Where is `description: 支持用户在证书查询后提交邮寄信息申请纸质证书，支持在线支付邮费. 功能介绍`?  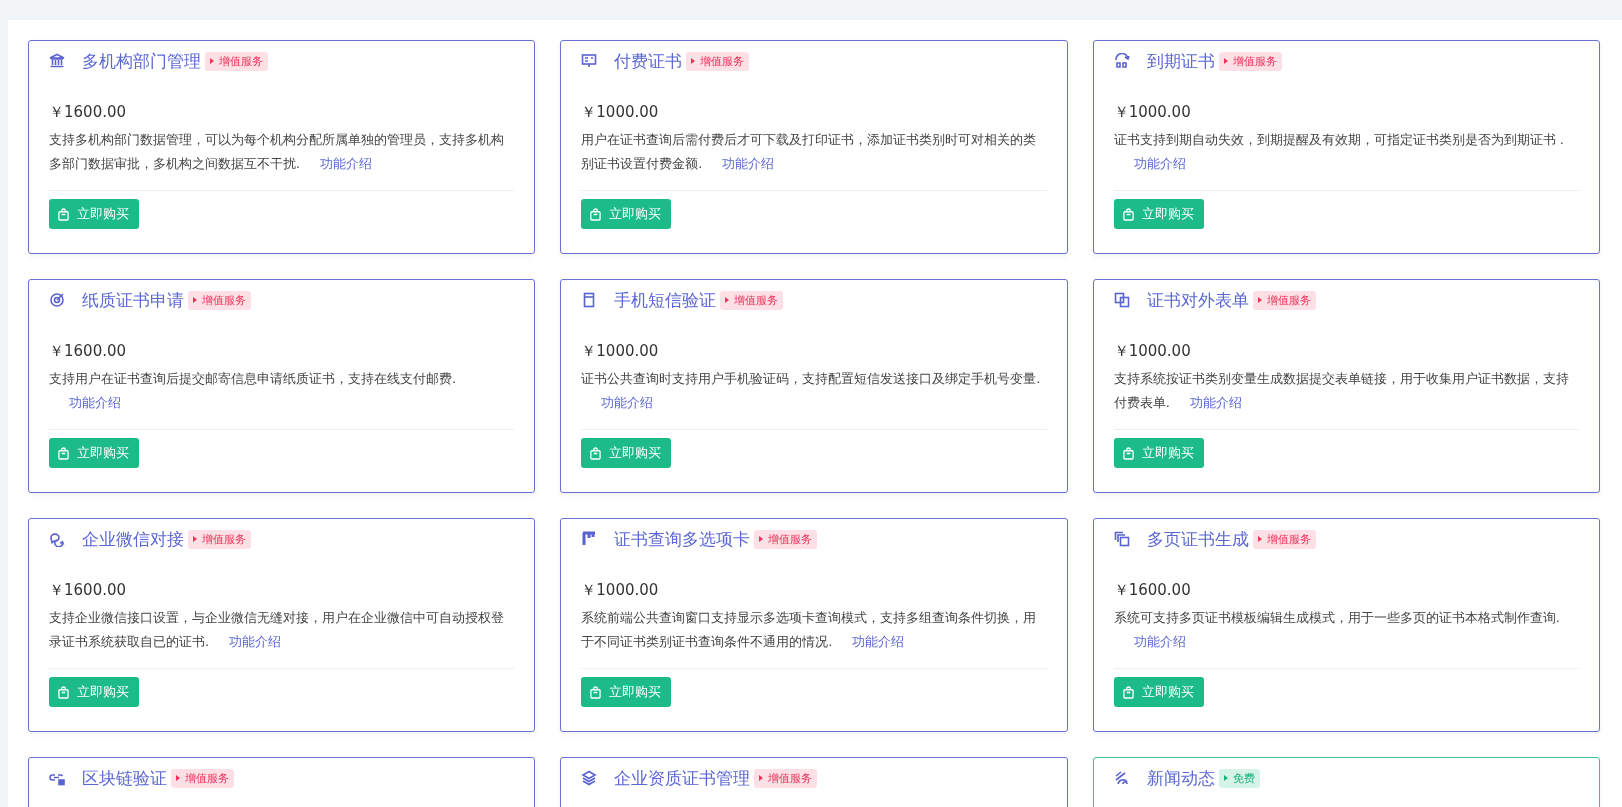 description: 支持用户在证书查询后提交邮寄信息申请纸质证书，支持在线支付邮费. 功能介绍 is located at coordinates (253, 391).